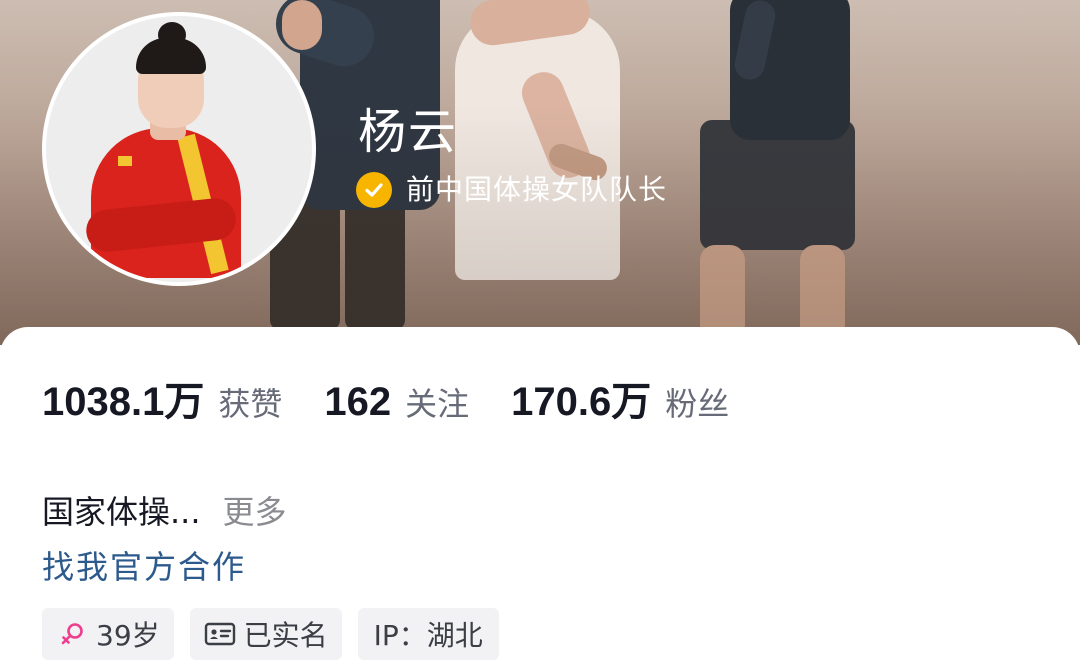 The width and height of the screenshot is (1080, 672). What do you see at coordinates (358, 402) in the screenshot?
I see `stat-following-value: 162` at bounding box center [358, 402].